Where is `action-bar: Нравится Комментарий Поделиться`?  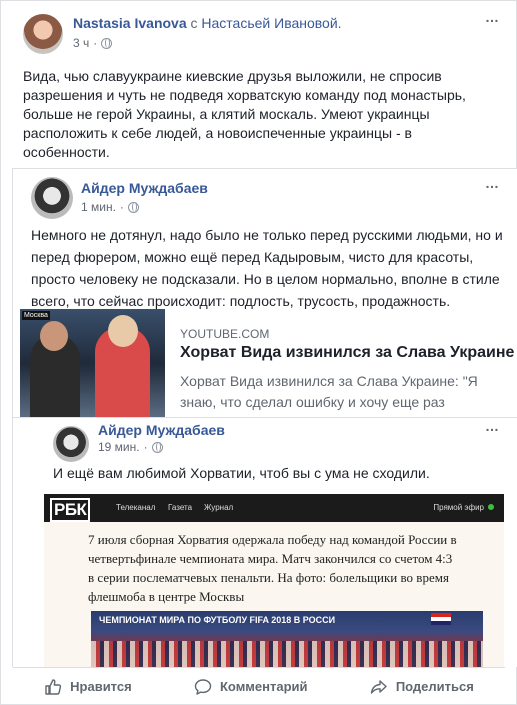 action-bar: Нравится Комментарий Поделиться is located at coordinates (259, 686).